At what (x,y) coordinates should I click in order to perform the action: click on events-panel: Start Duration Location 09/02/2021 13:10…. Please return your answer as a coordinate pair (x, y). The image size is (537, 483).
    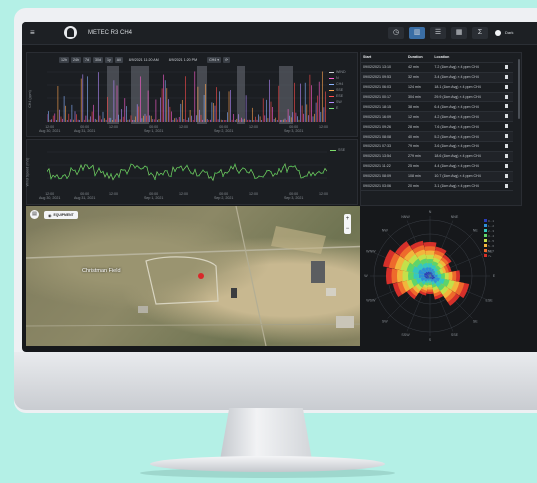
    Looking at the image, I should click on (441, 129).